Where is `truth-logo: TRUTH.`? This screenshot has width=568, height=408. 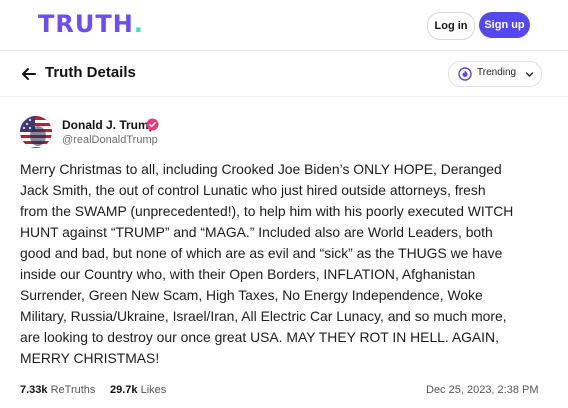
truth-logo: TRUTH. is located at coordinates (91, 24).